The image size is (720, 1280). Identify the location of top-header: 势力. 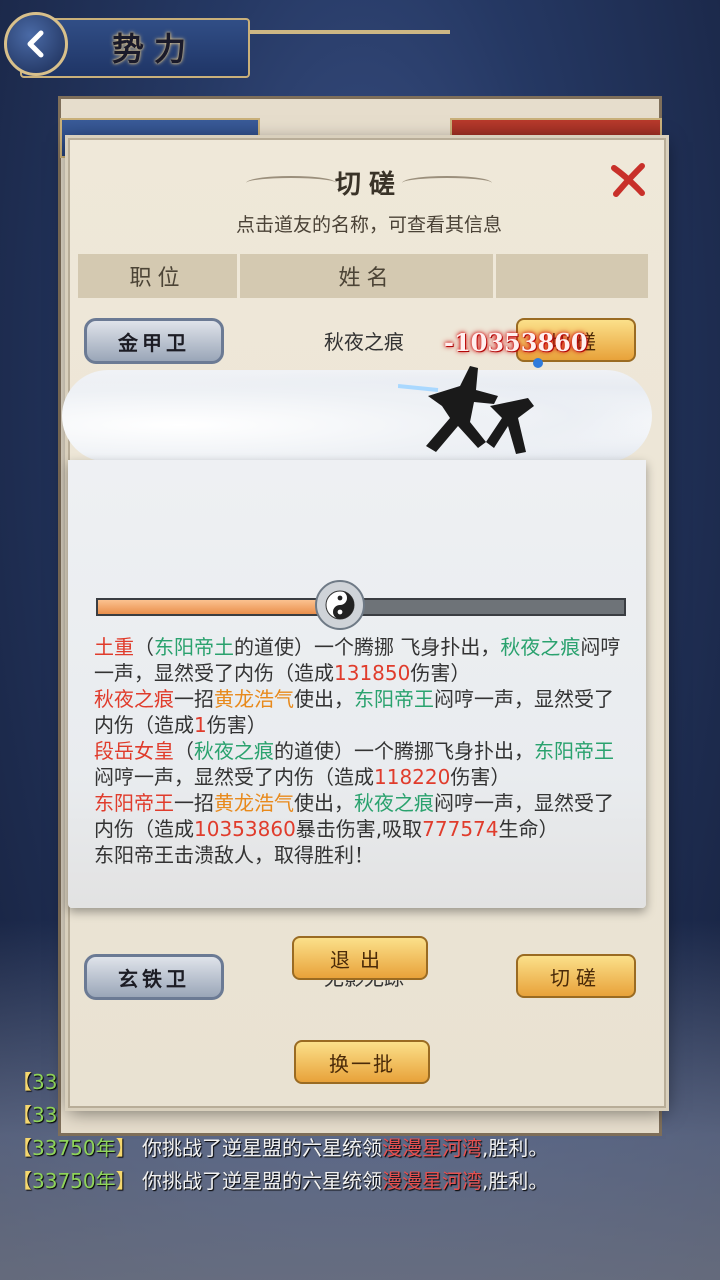
(360, 43).